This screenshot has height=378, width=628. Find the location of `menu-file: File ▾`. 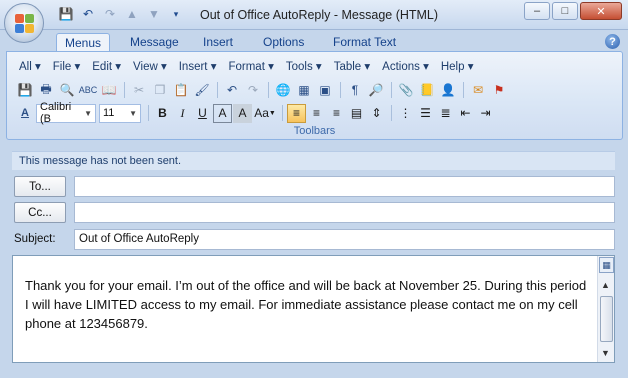

menu-file: File ▾ is located at coordinates (67, 66).